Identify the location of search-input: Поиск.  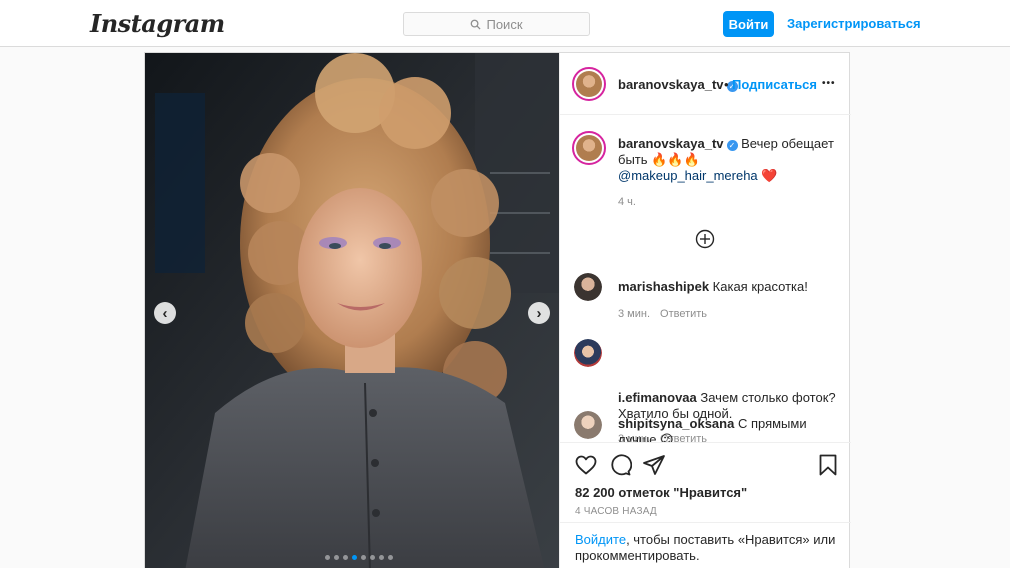
(496, 24).